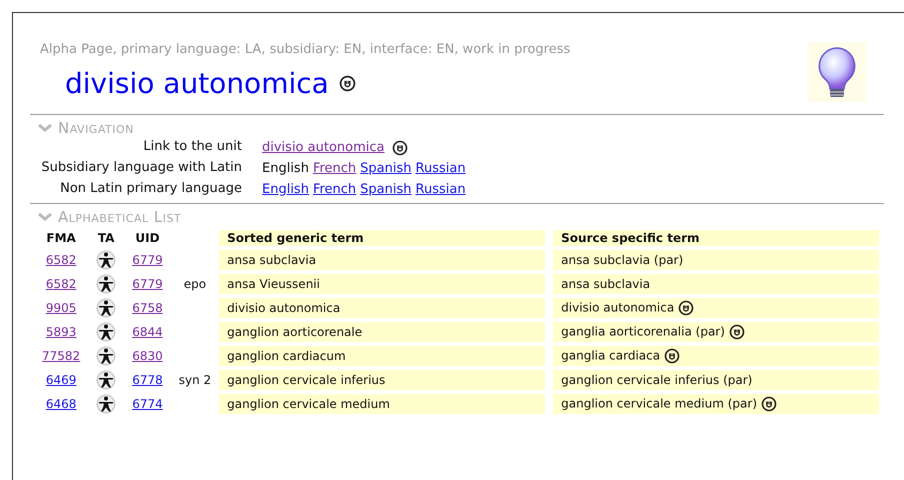 The image size is (904, 480). What do you see at coordinates (643, 331) in the screenshot?
I see `table-cell: ganglia aorticorenalia (par)` at bounding box center [643, 331].